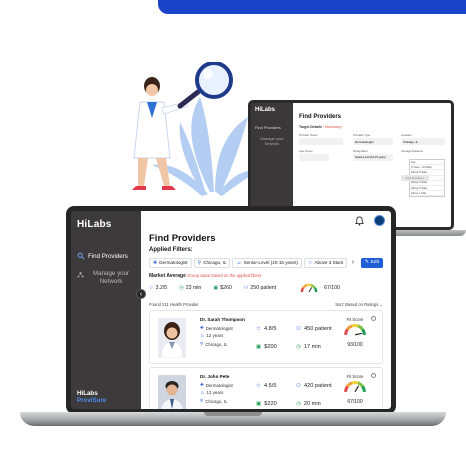 Image resolution: width=466 pixels, height=466 pixels. I want to click on market-rating: ☆ 3.2/5, so click(158, 287).